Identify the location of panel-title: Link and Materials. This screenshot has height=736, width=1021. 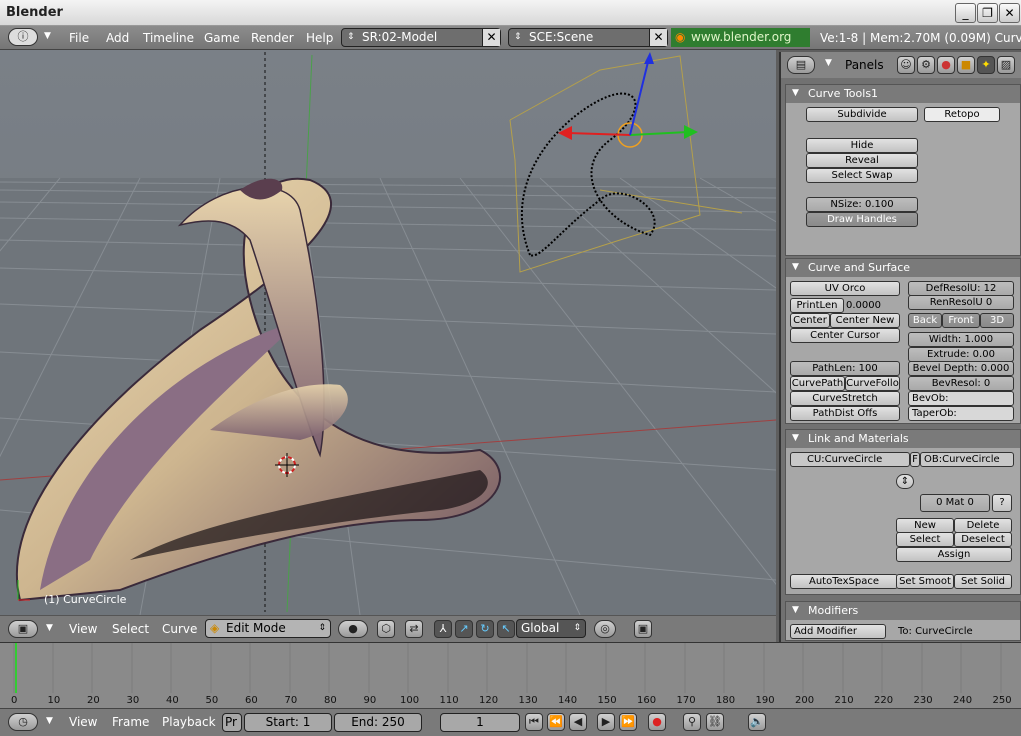
(903, 439).